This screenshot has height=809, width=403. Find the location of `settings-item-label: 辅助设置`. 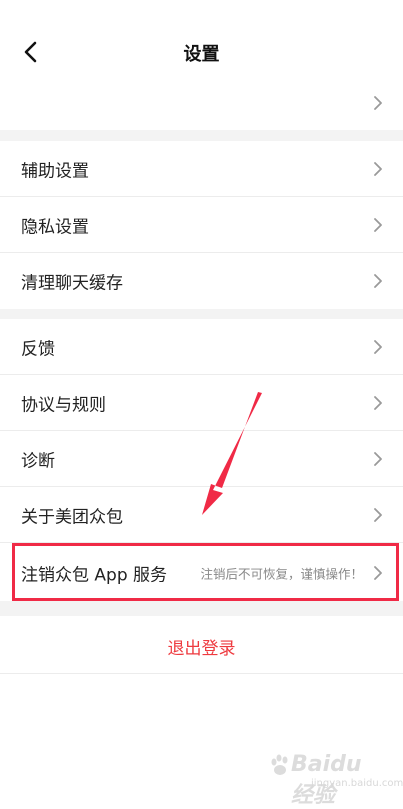

settings-item-label: 辅助设置 is located at coordinates (55, 171).